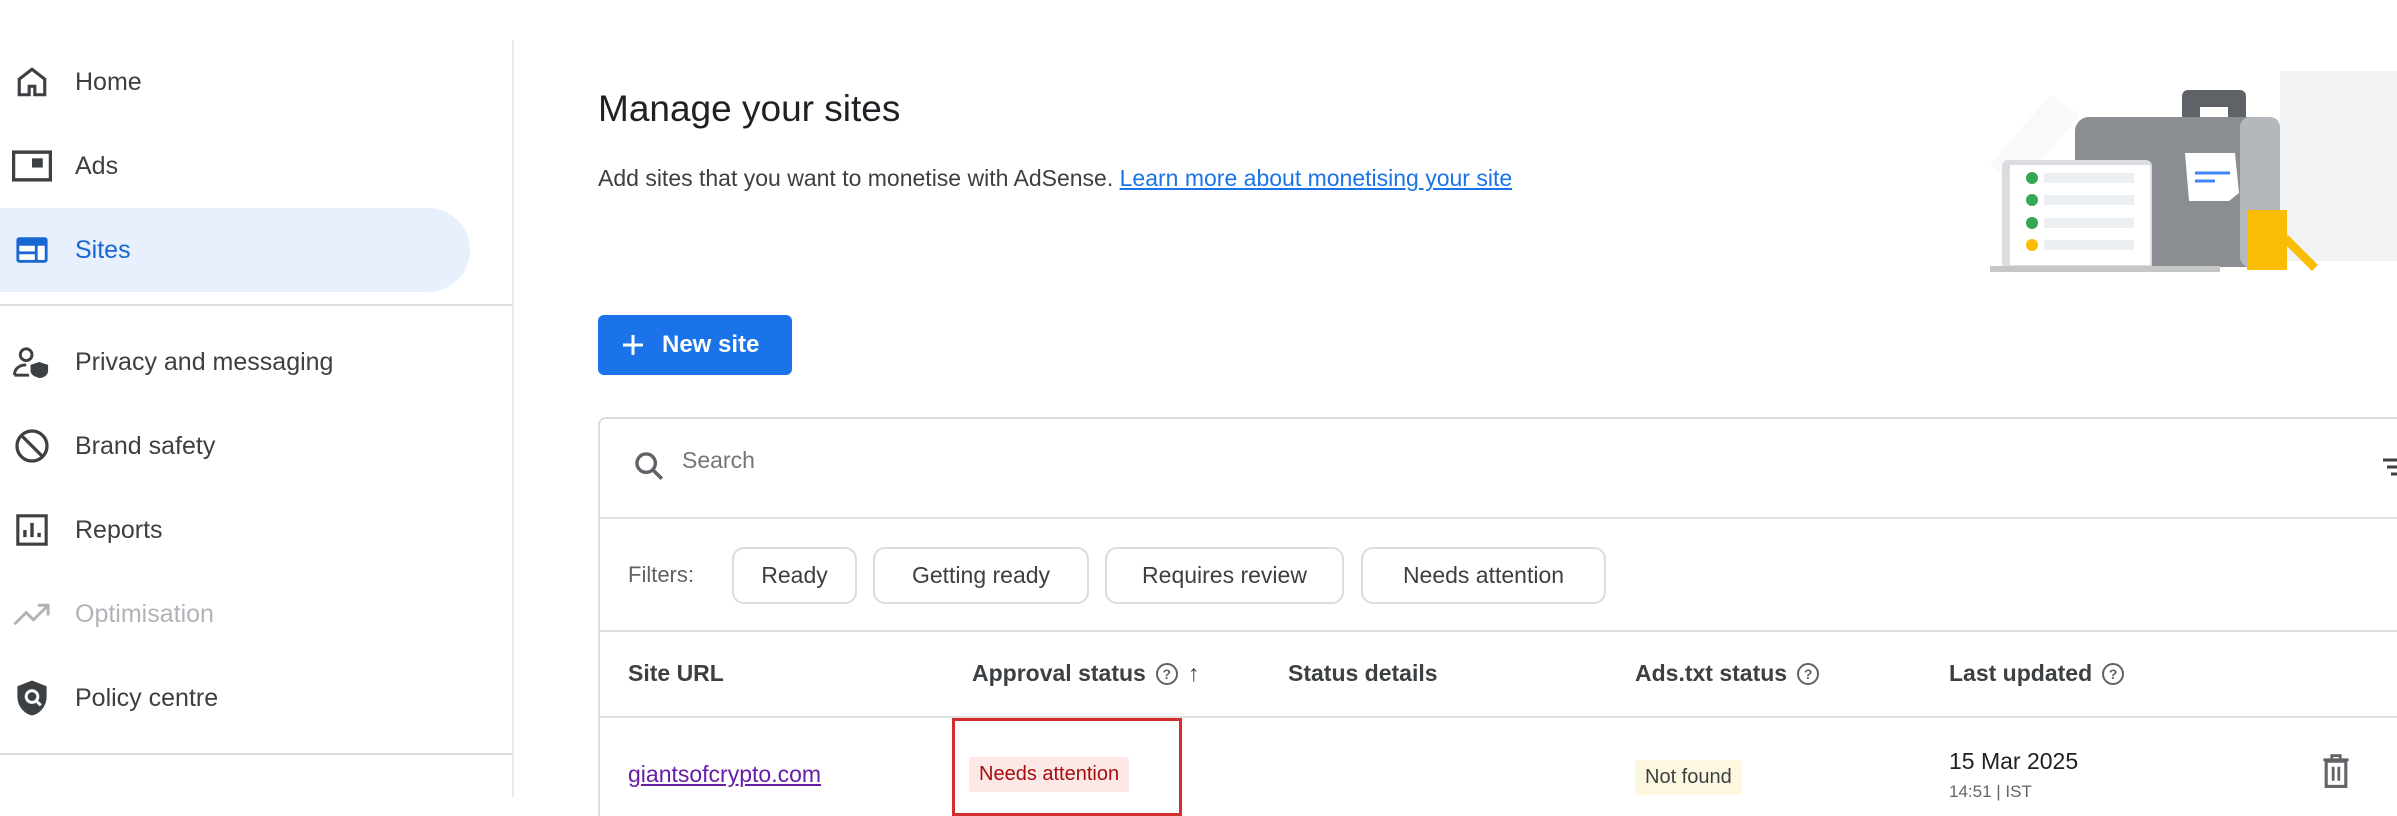  I want to click on block-icon, so click(32, 446).